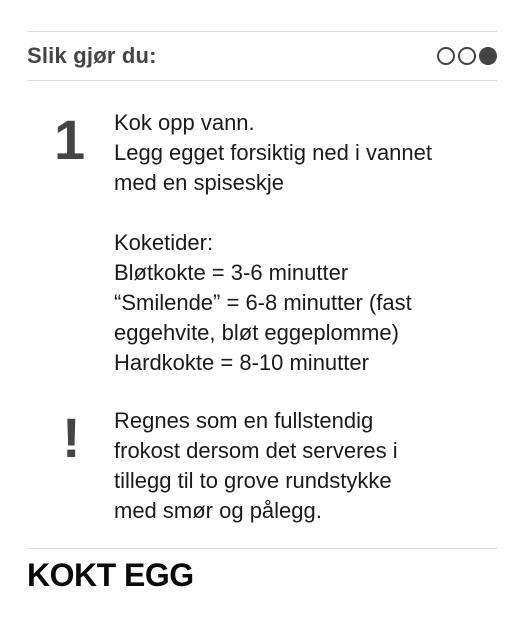  I want to click on note-line: tillegg til to grove rundstykke, so click(253, 480).